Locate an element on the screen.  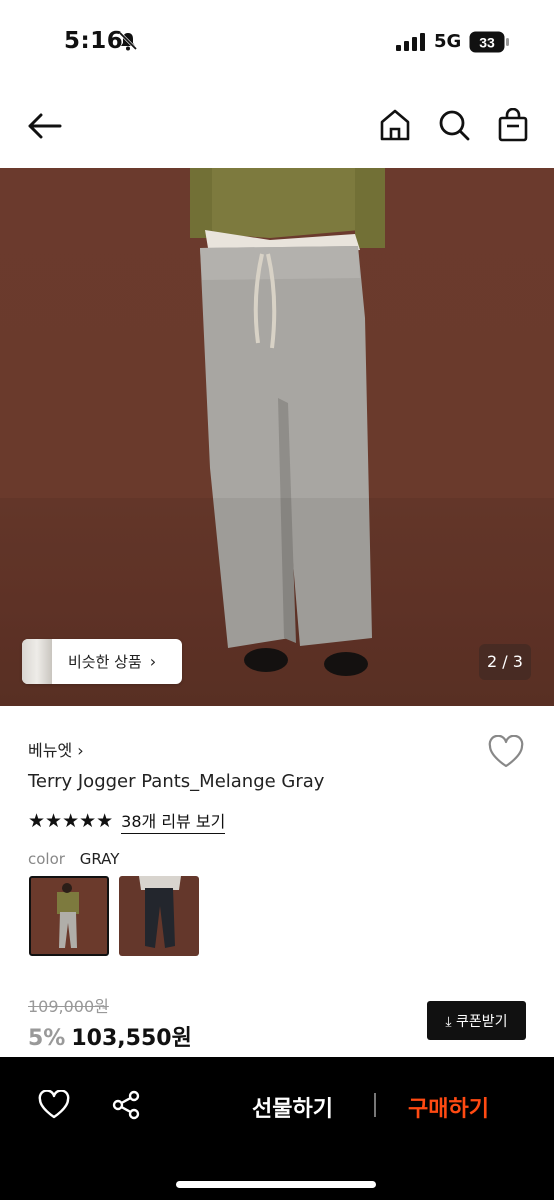
current-price: 103,550원 is located at coordinates (131, 1038).